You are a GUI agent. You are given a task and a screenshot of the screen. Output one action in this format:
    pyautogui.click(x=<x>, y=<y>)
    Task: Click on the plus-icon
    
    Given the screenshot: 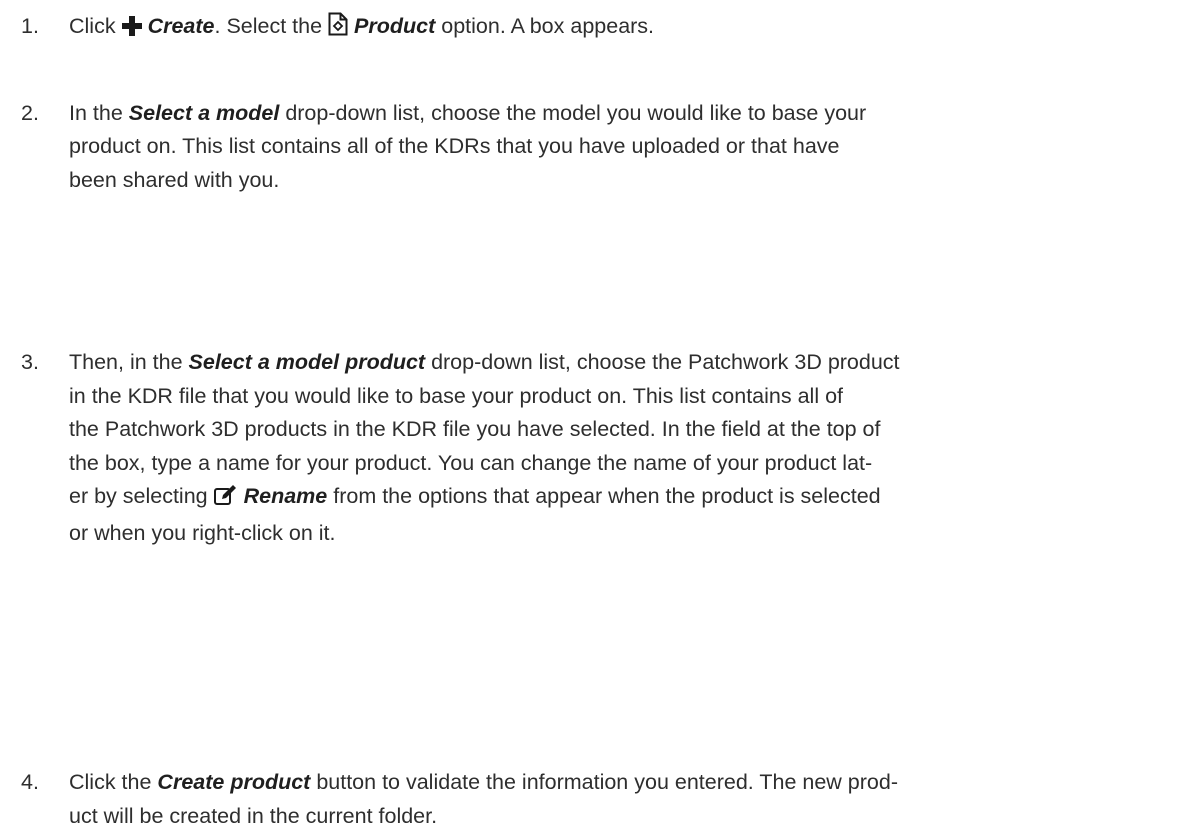 What is the action you would take?
    pyautogui.click(x=132, y=30)
    